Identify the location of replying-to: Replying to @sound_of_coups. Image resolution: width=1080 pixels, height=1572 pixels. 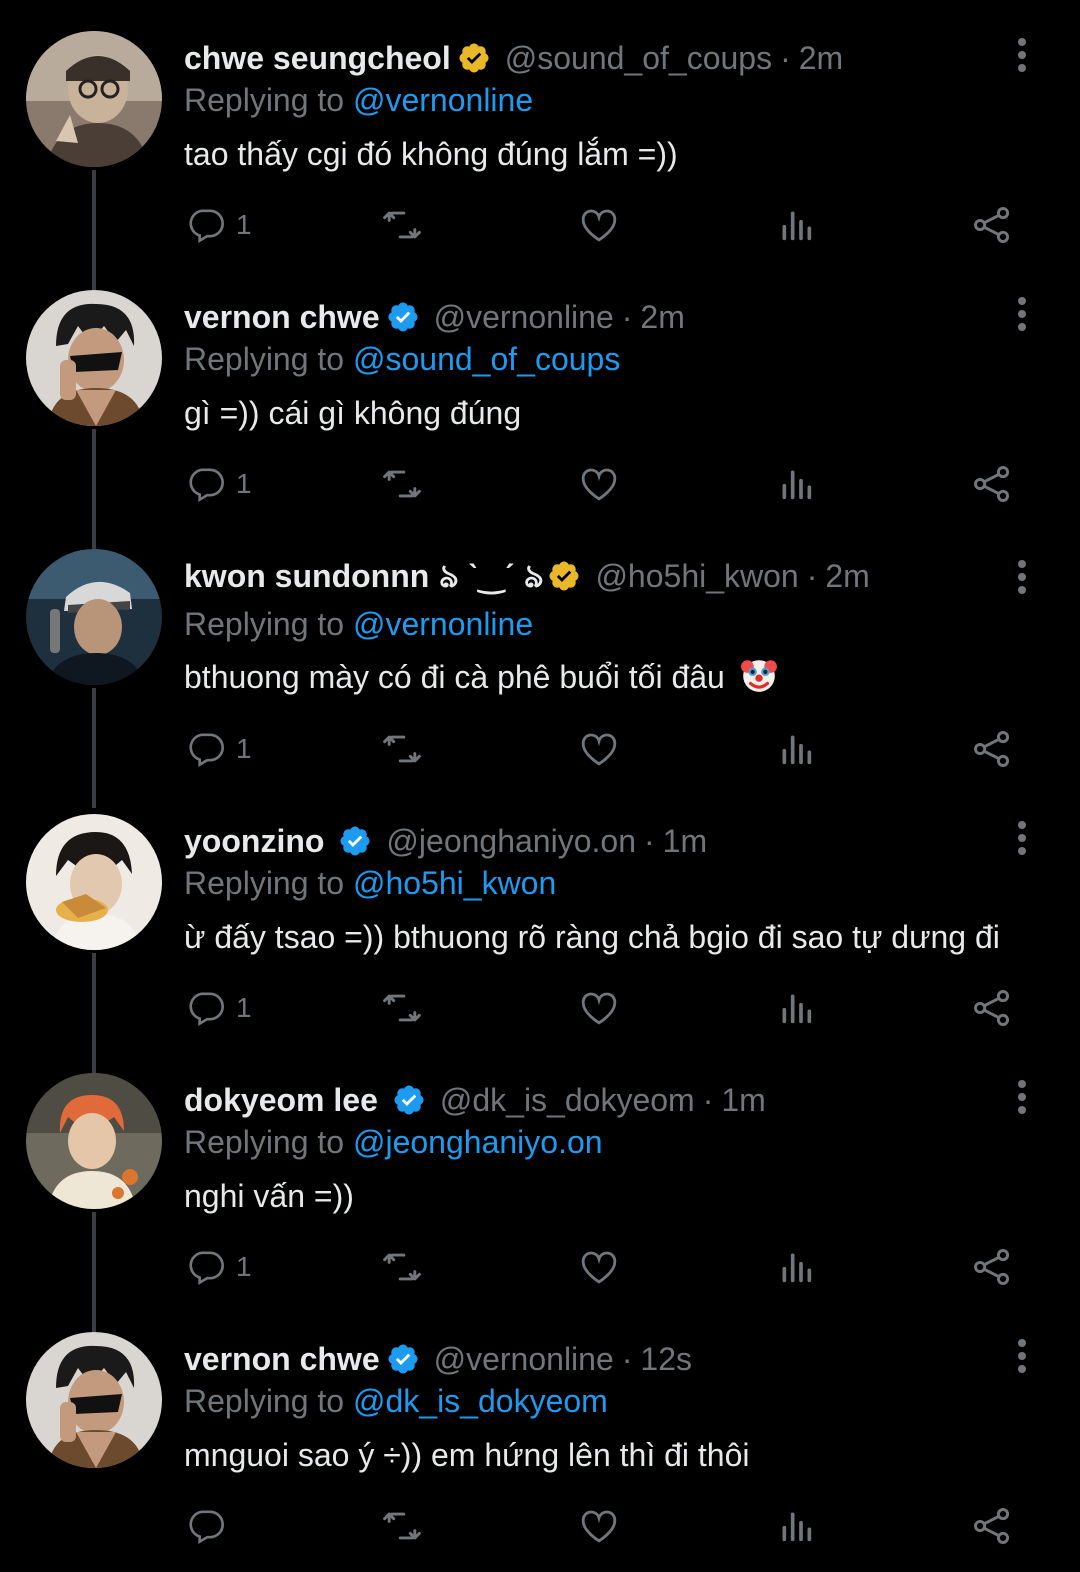
(402, 359).